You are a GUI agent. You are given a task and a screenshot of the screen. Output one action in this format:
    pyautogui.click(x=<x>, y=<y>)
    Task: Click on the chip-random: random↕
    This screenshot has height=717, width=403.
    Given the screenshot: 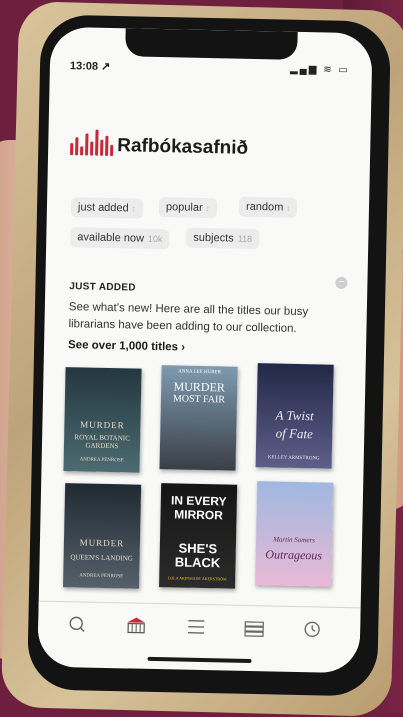 What is the action you would take?
    pyautogui.click(x=268, y=207)
    